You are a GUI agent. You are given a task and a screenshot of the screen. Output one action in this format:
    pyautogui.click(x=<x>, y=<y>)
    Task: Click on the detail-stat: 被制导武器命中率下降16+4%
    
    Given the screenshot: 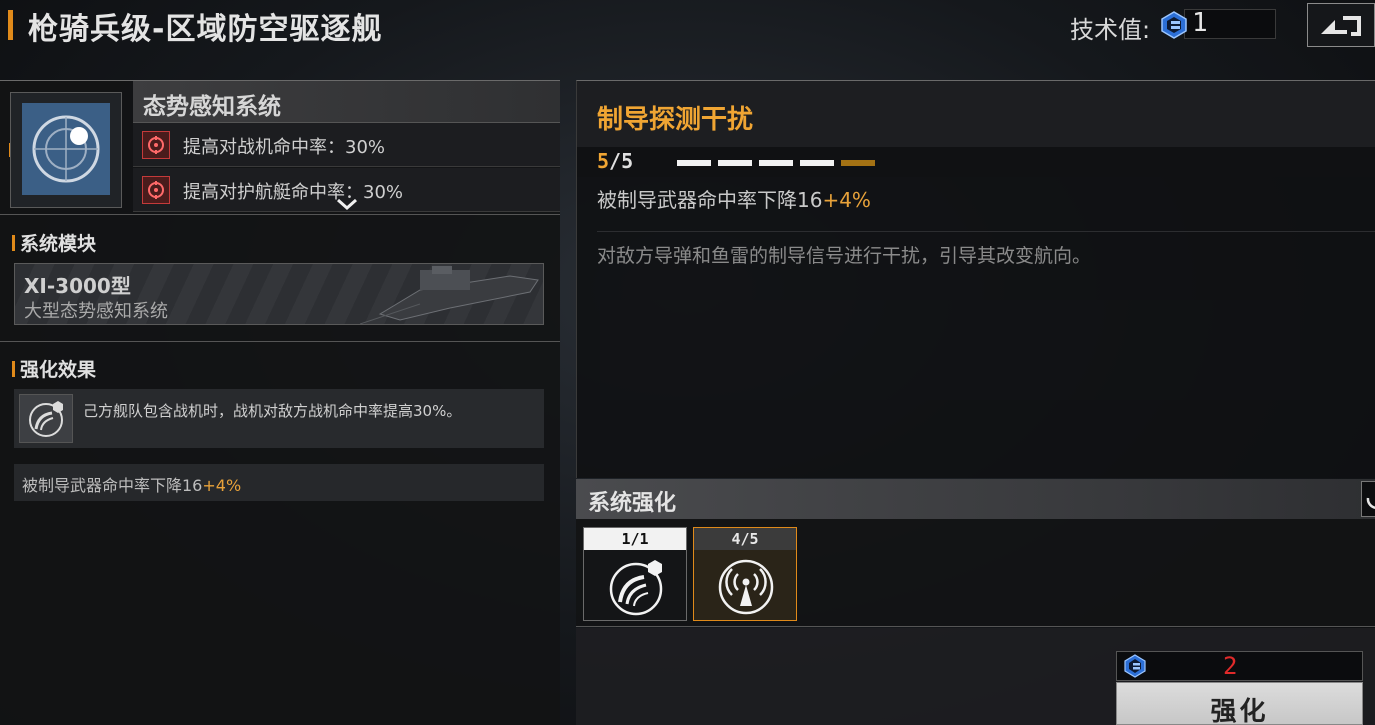 What is the action you would take?
    pyautogui.click(x=734, y=198)
    